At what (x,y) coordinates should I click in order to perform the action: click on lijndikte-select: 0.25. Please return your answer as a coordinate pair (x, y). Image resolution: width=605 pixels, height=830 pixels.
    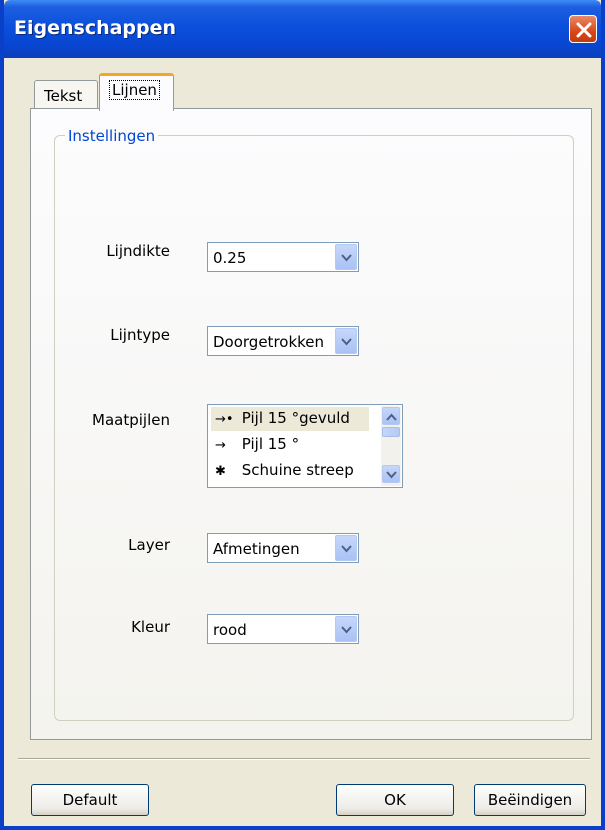
    Looking at the image, I should click on (283, 257).